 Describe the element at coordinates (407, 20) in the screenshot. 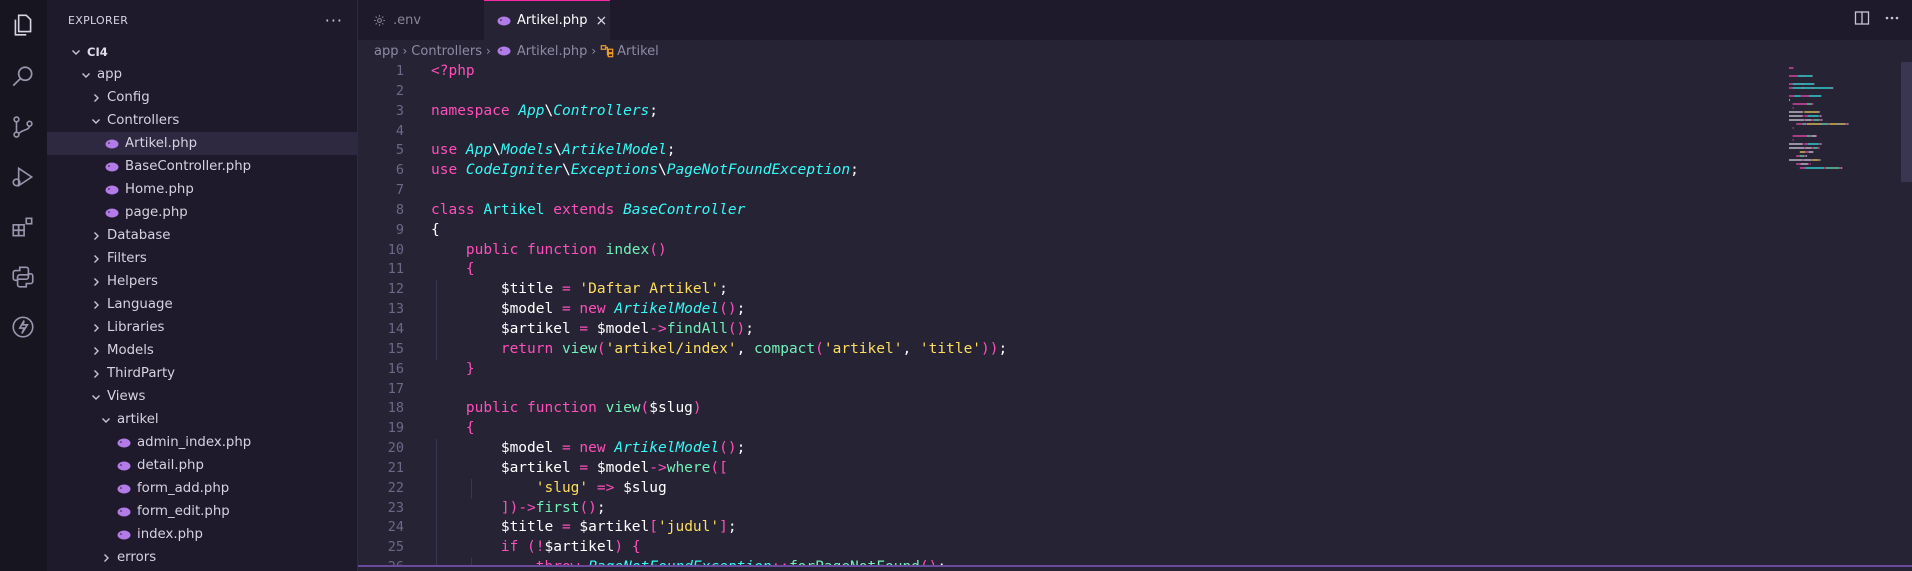

I see `tab-env-label: .env` at that location.